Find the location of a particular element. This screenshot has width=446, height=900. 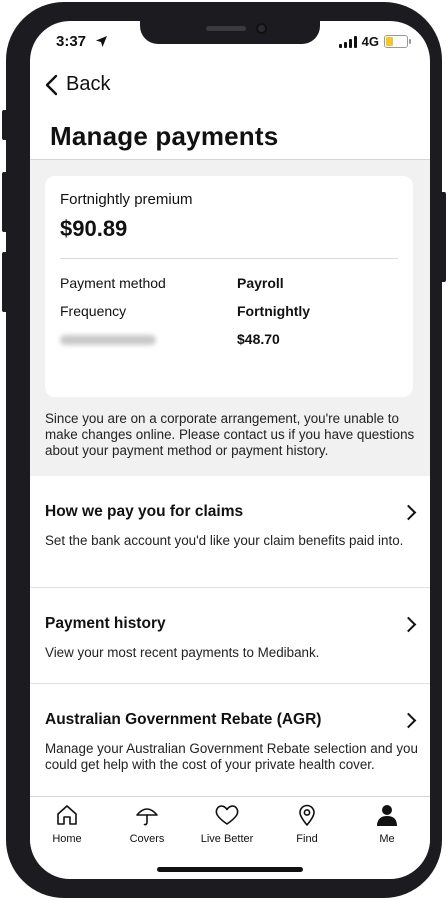

page-title: Manage payments is located at coordinates (164, 136).